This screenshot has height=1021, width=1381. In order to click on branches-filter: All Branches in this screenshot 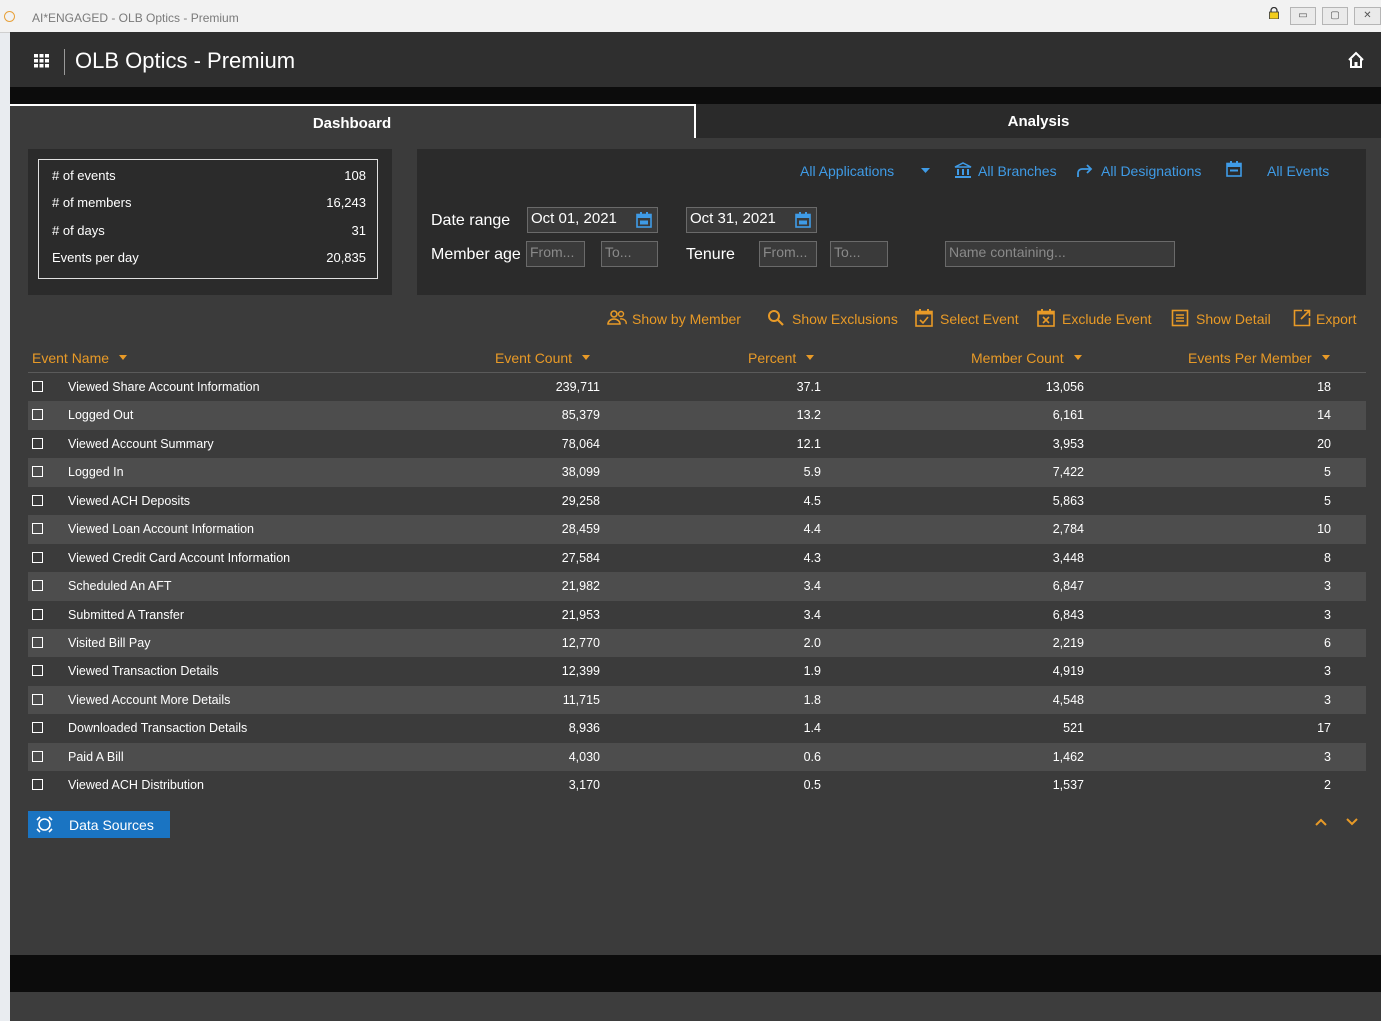, I will do `click(1017, 171)`.